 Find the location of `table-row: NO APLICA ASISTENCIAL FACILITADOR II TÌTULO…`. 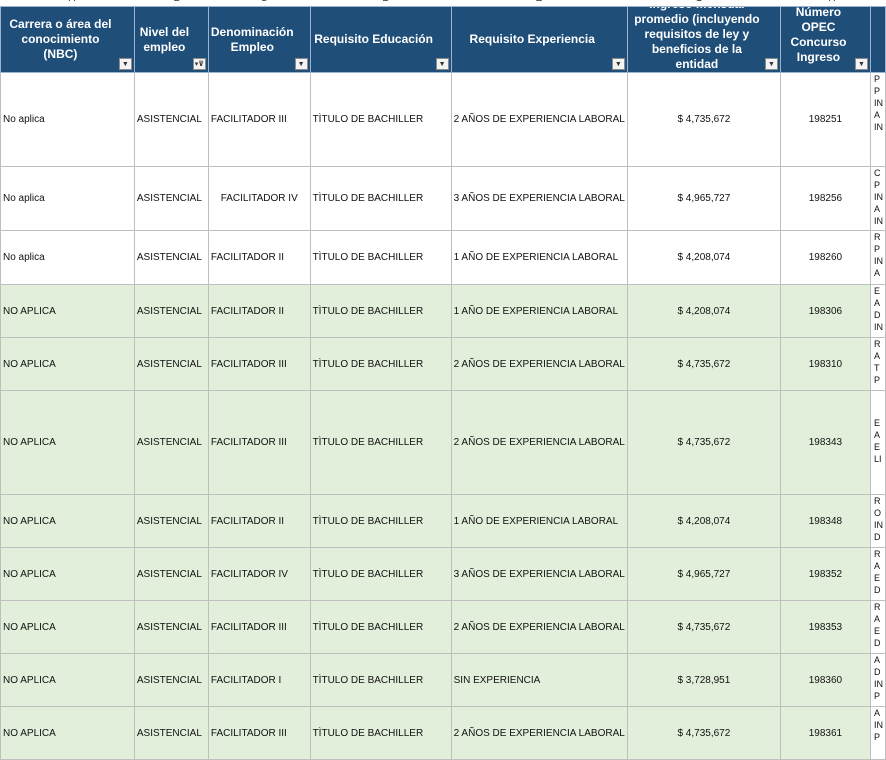

table-row: NO APLICA ASISTENCIAL FACILITADOR II TÌTULO… is located at coordinates (443, 521).